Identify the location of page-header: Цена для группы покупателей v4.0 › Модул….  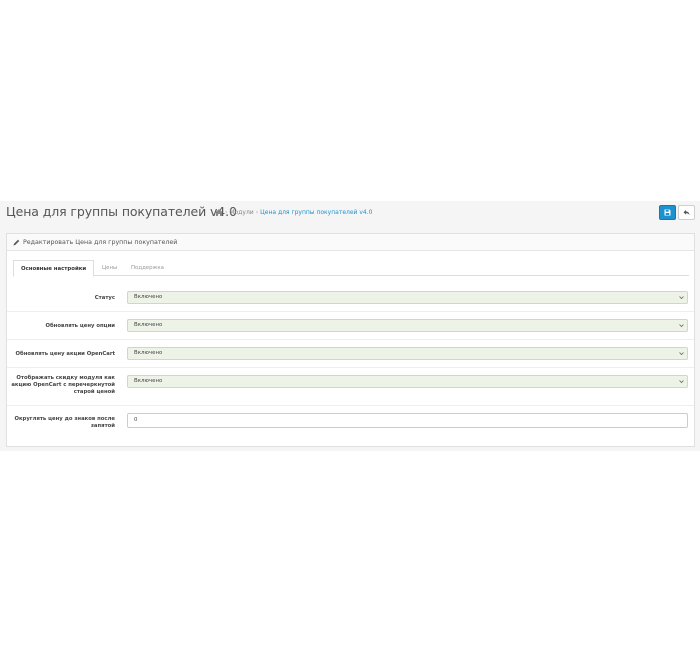
(350, 214).